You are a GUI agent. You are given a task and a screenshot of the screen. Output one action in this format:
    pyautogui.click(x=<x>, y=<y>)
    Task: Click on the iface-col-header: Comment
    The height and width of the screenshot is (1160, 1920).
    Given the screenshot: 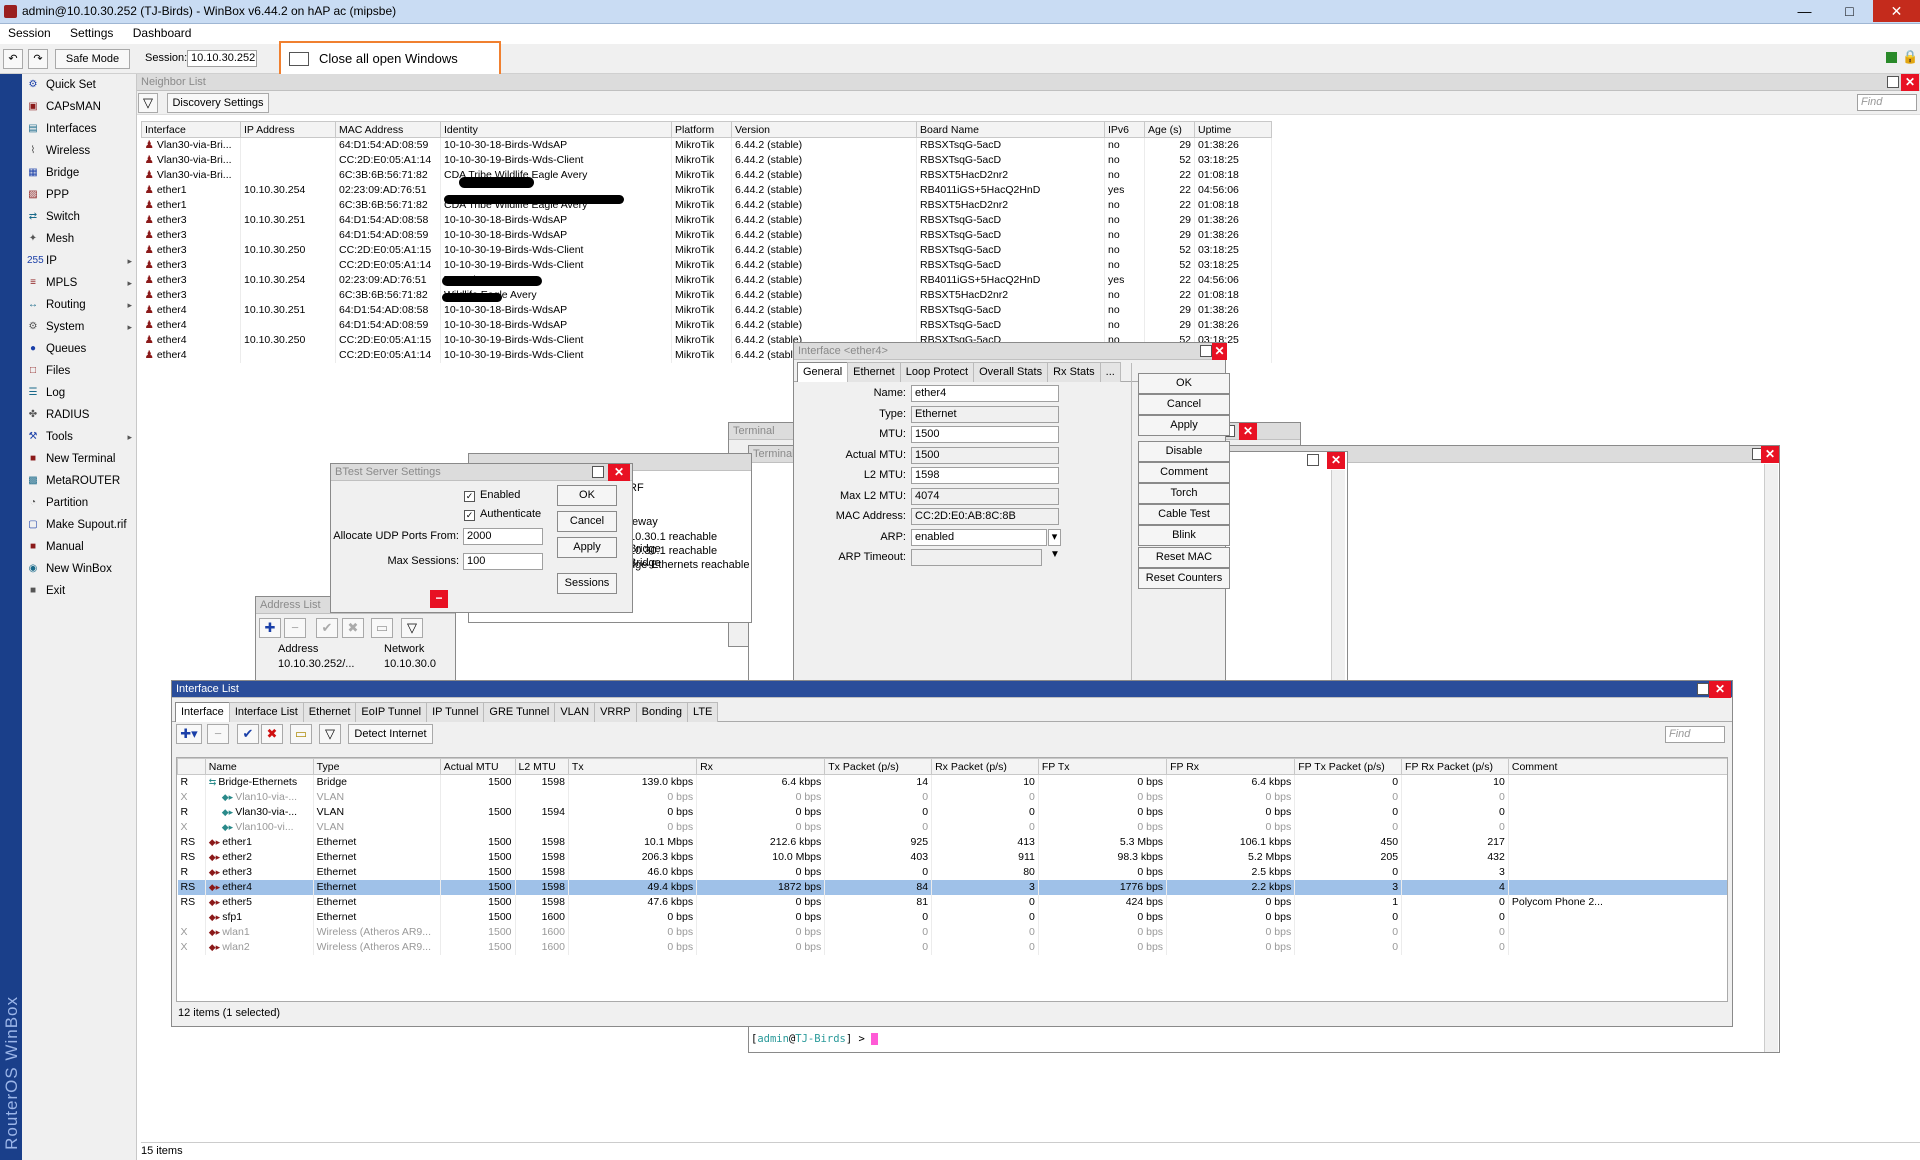 What is the action you would take?
    pyautogui.click(x=1617, y=766)
    